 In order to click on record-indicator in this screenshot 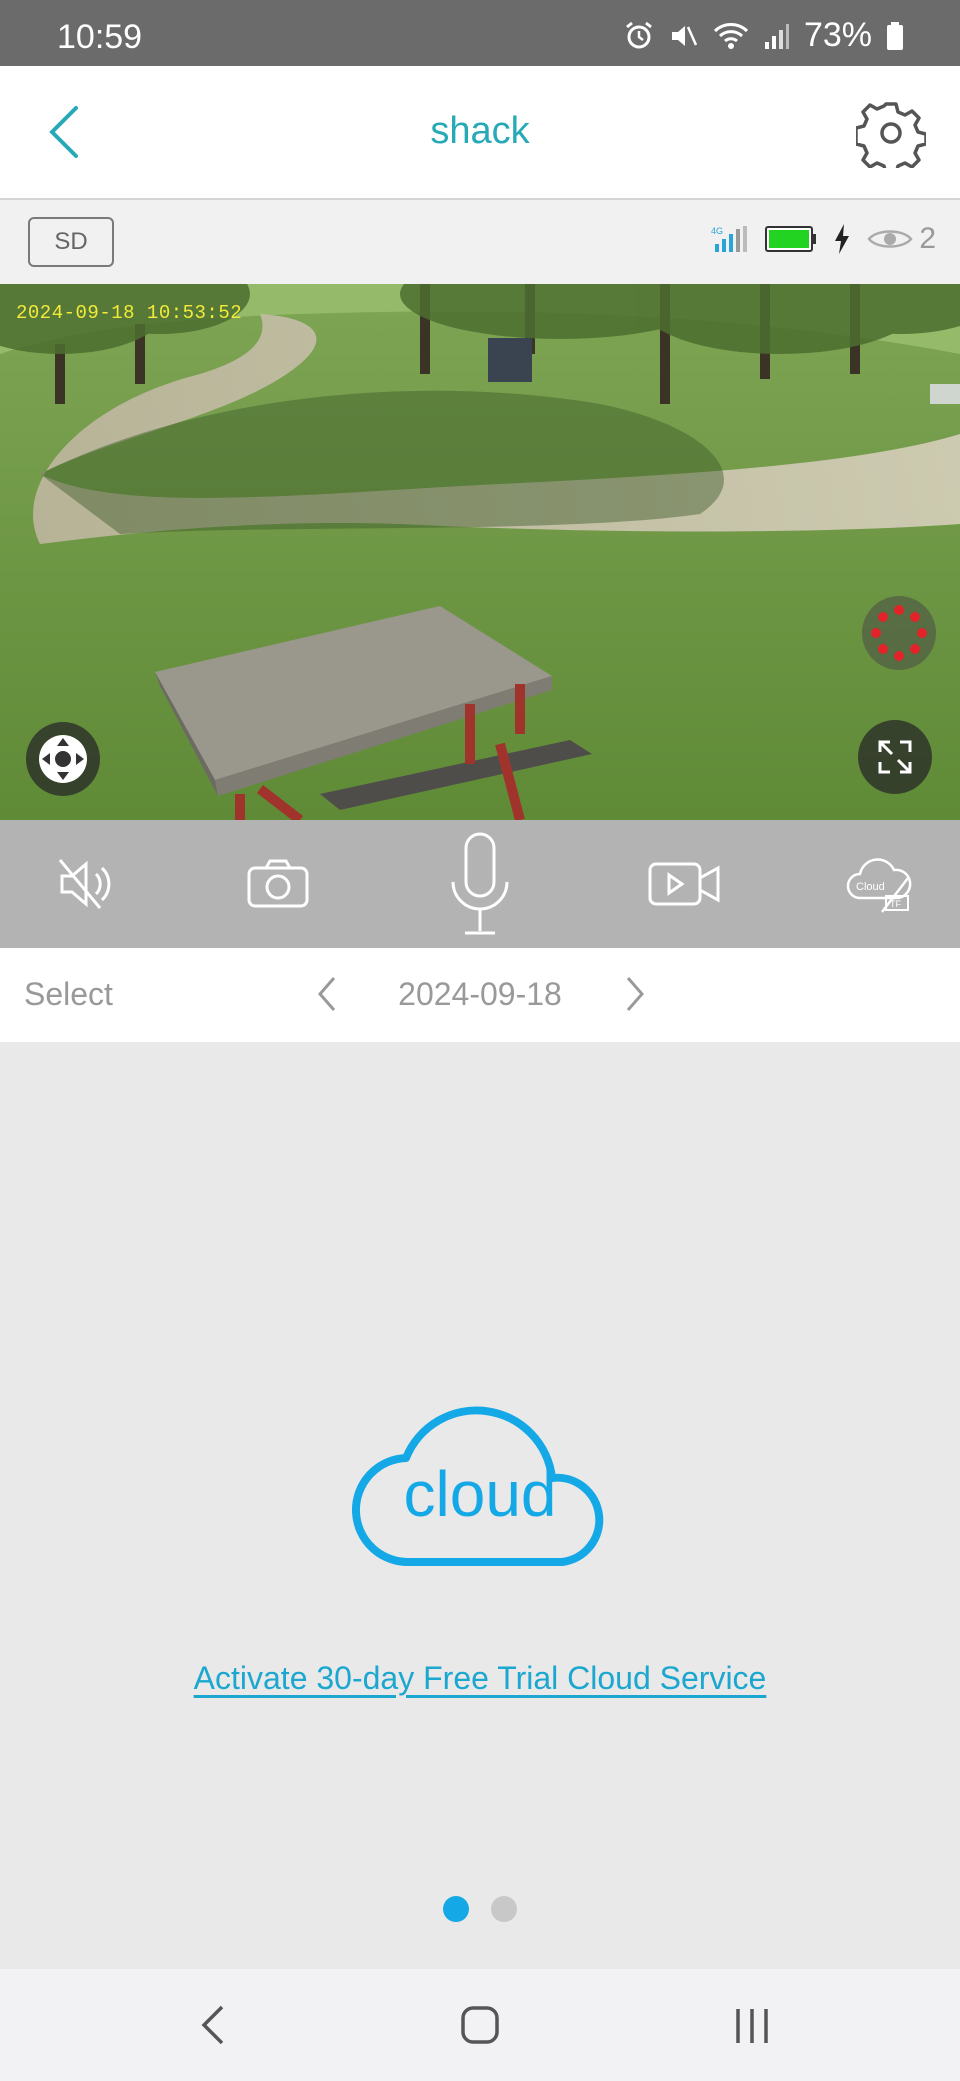, I will do `click(899, 633)`.